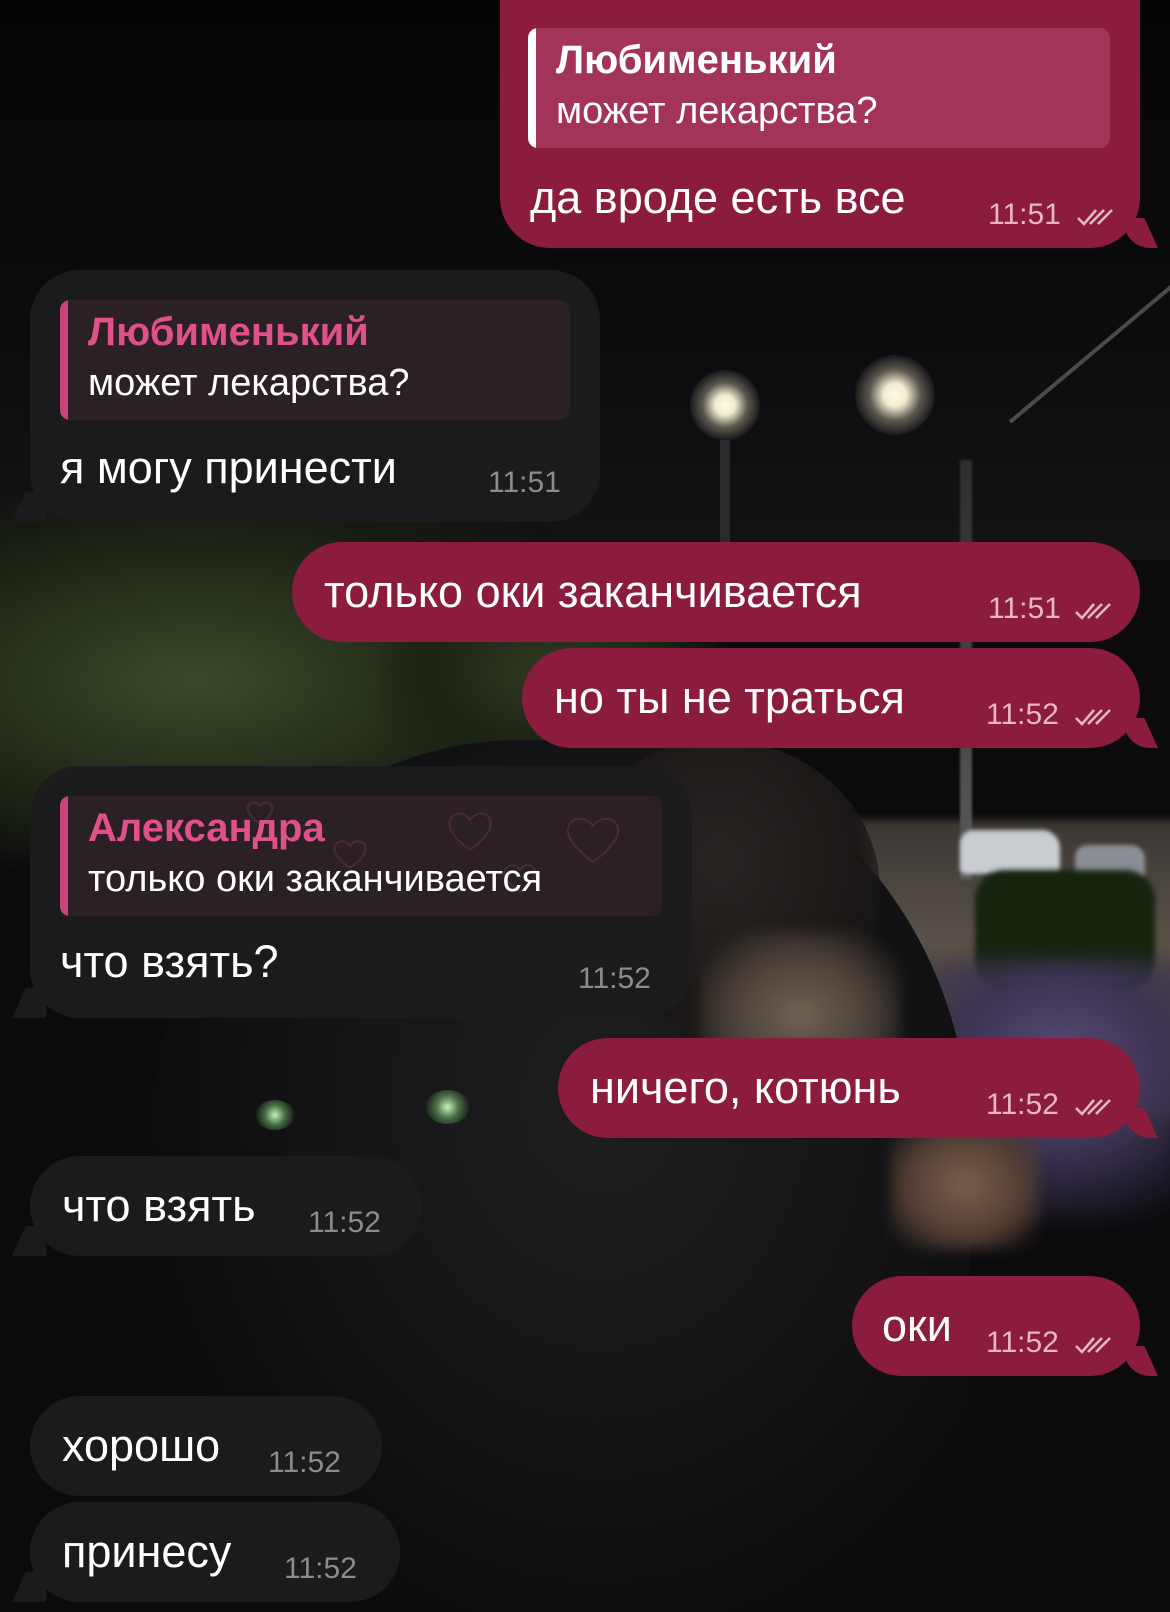 The height and width of the screenshot is (1612, 1170). I want to click on incoming-message: принесу 11:52, so click(206, 1552).